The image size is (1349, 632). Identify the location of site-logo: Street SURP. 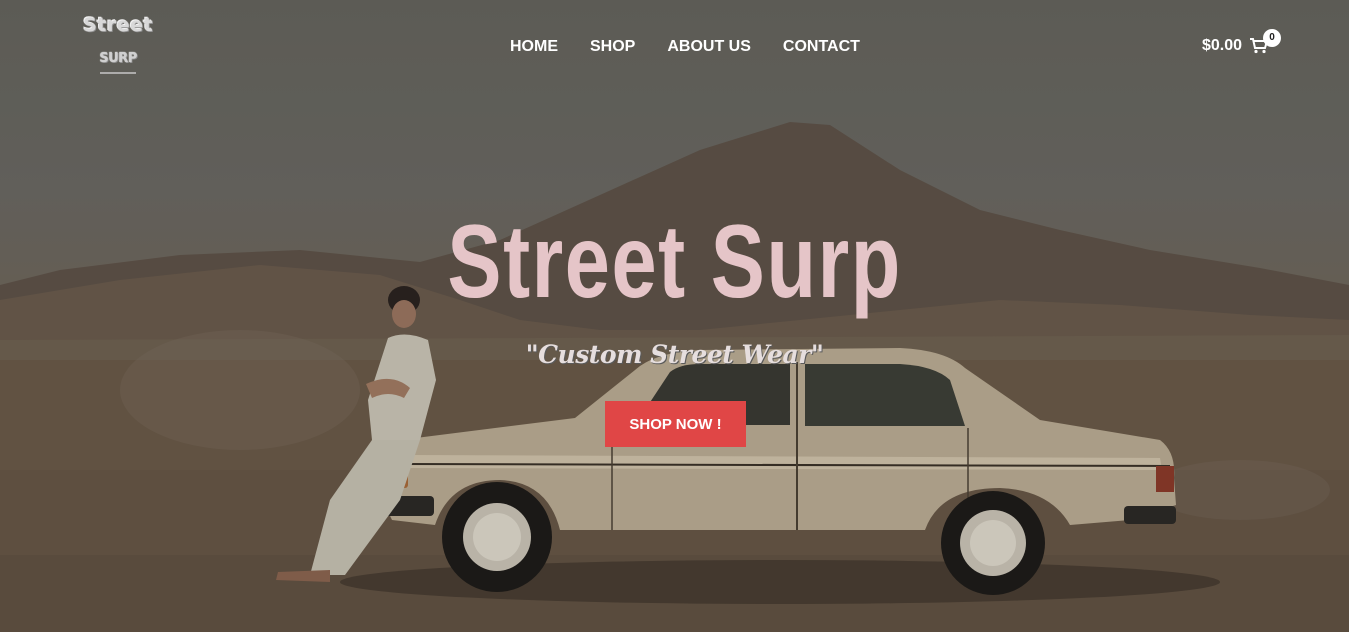
(118, 46).